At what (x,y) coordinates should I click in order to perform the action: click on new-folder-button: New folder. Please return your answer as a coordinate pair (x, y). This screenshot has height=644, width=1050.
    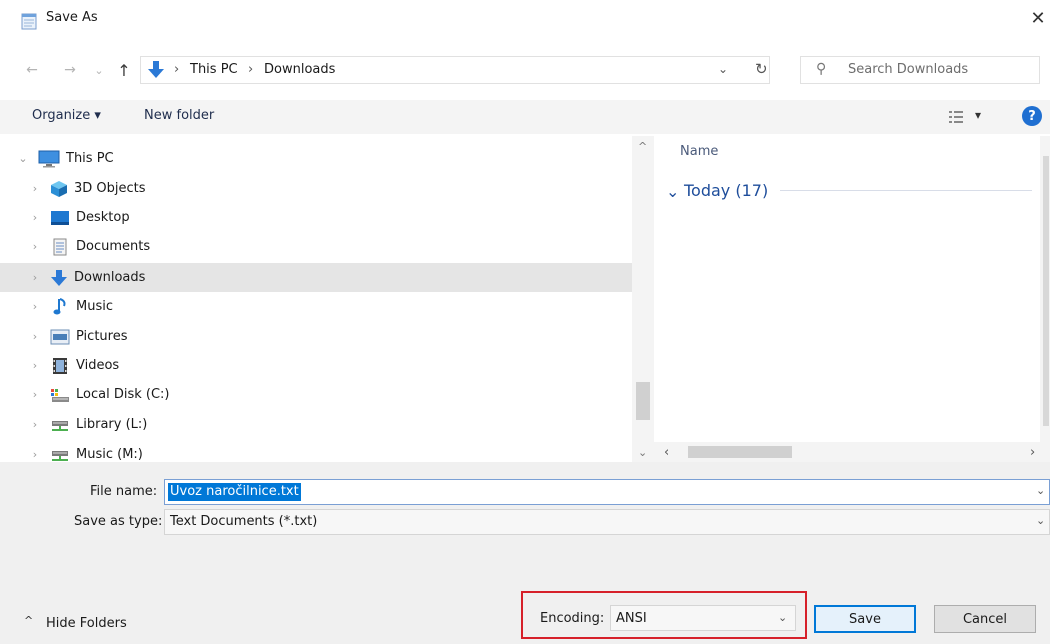
    Looking at the image, I should click on (179, 115).